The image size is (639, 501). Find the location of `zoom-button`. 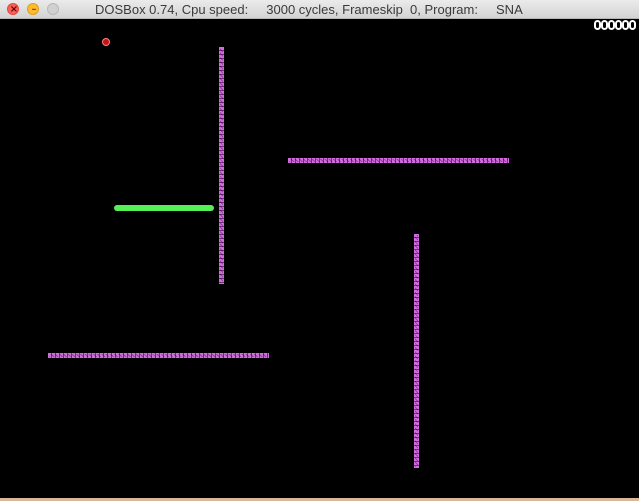

zoom-button is located at coordinates (53, 9).